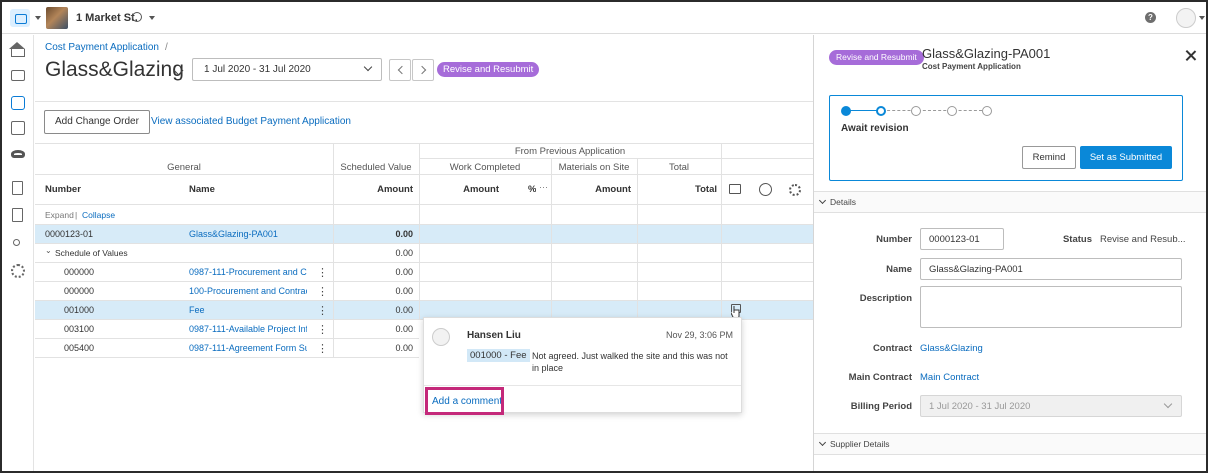 This screenshot has height=473, width=1208. Describe the element at coordinates (59, 215) in the screenshot. I see `expand-link: Expand` at that location.